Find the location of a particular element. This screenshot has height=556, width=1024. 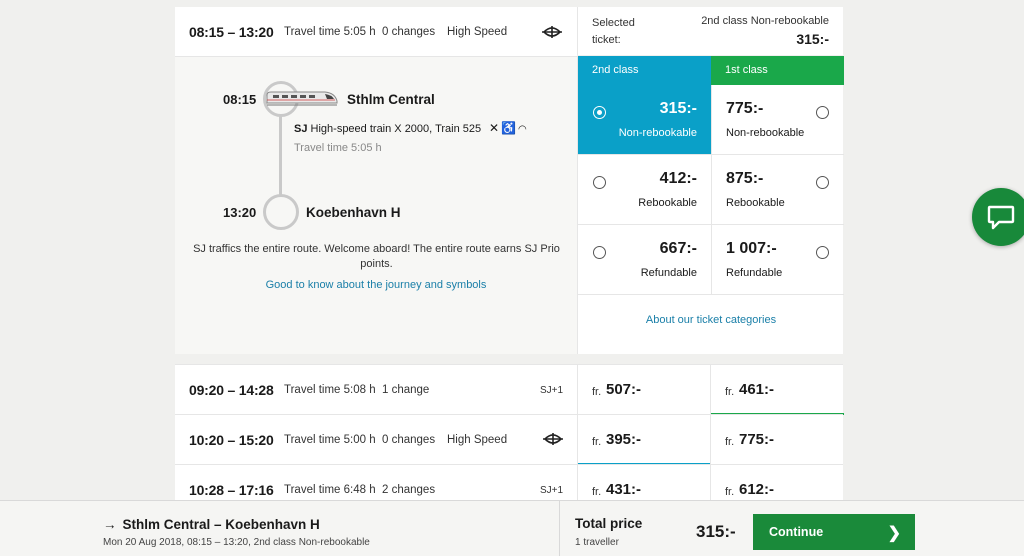

train-operator: SJ is located at coordinates (301, 129).